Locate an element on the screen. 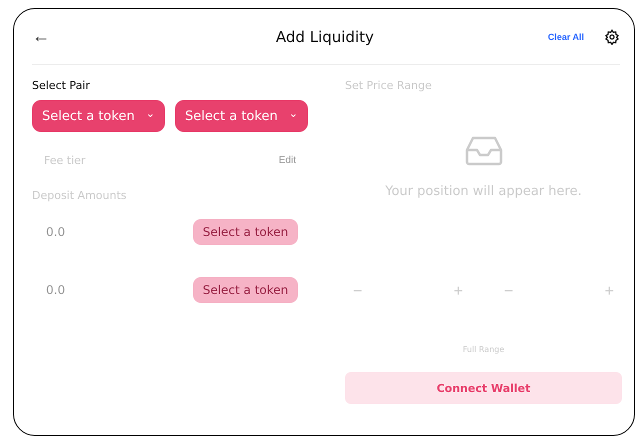  section-label: Select Pair is located at coordinates (61, 85).